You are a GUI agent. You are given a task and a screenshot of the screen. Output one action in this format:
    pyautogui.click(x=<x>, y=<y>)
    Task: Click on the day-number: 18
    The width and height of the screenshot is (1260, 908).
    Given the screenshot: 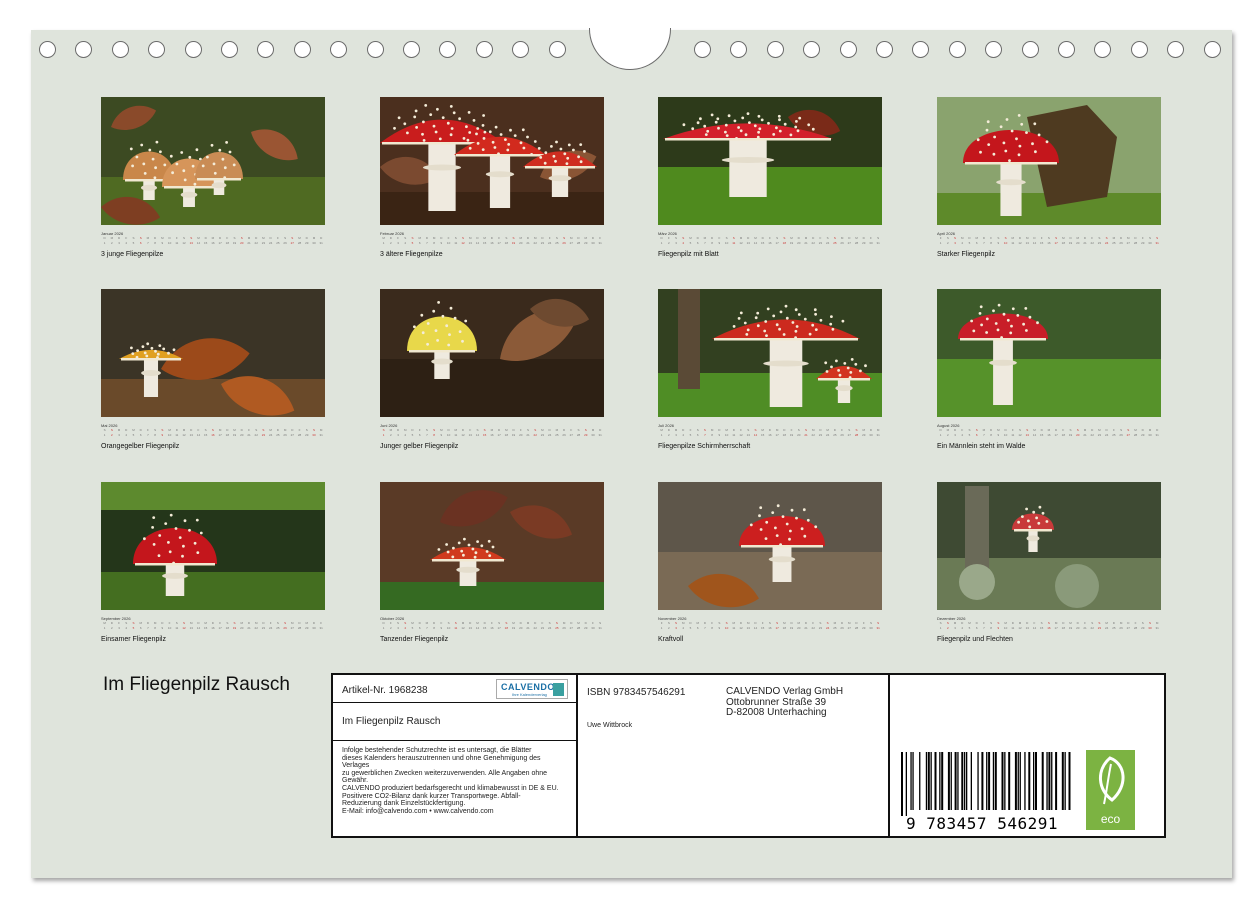 What is the action you would take?
    pyautogui.click(x=784, y=628)
    